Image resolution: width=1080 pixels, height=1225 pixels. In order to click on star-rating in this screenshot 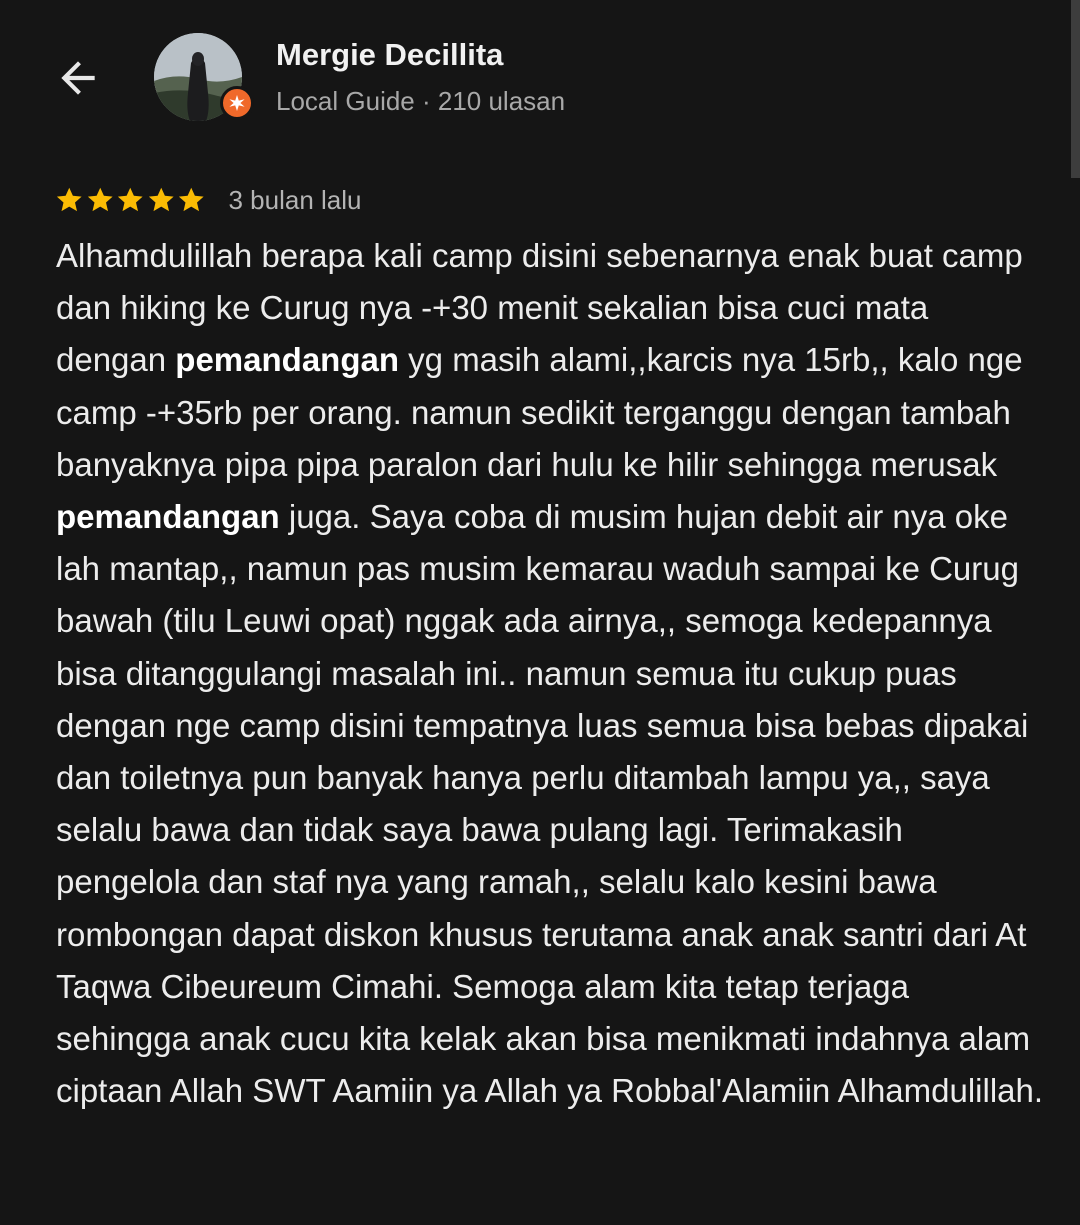, I will do `click(130, 200)`.